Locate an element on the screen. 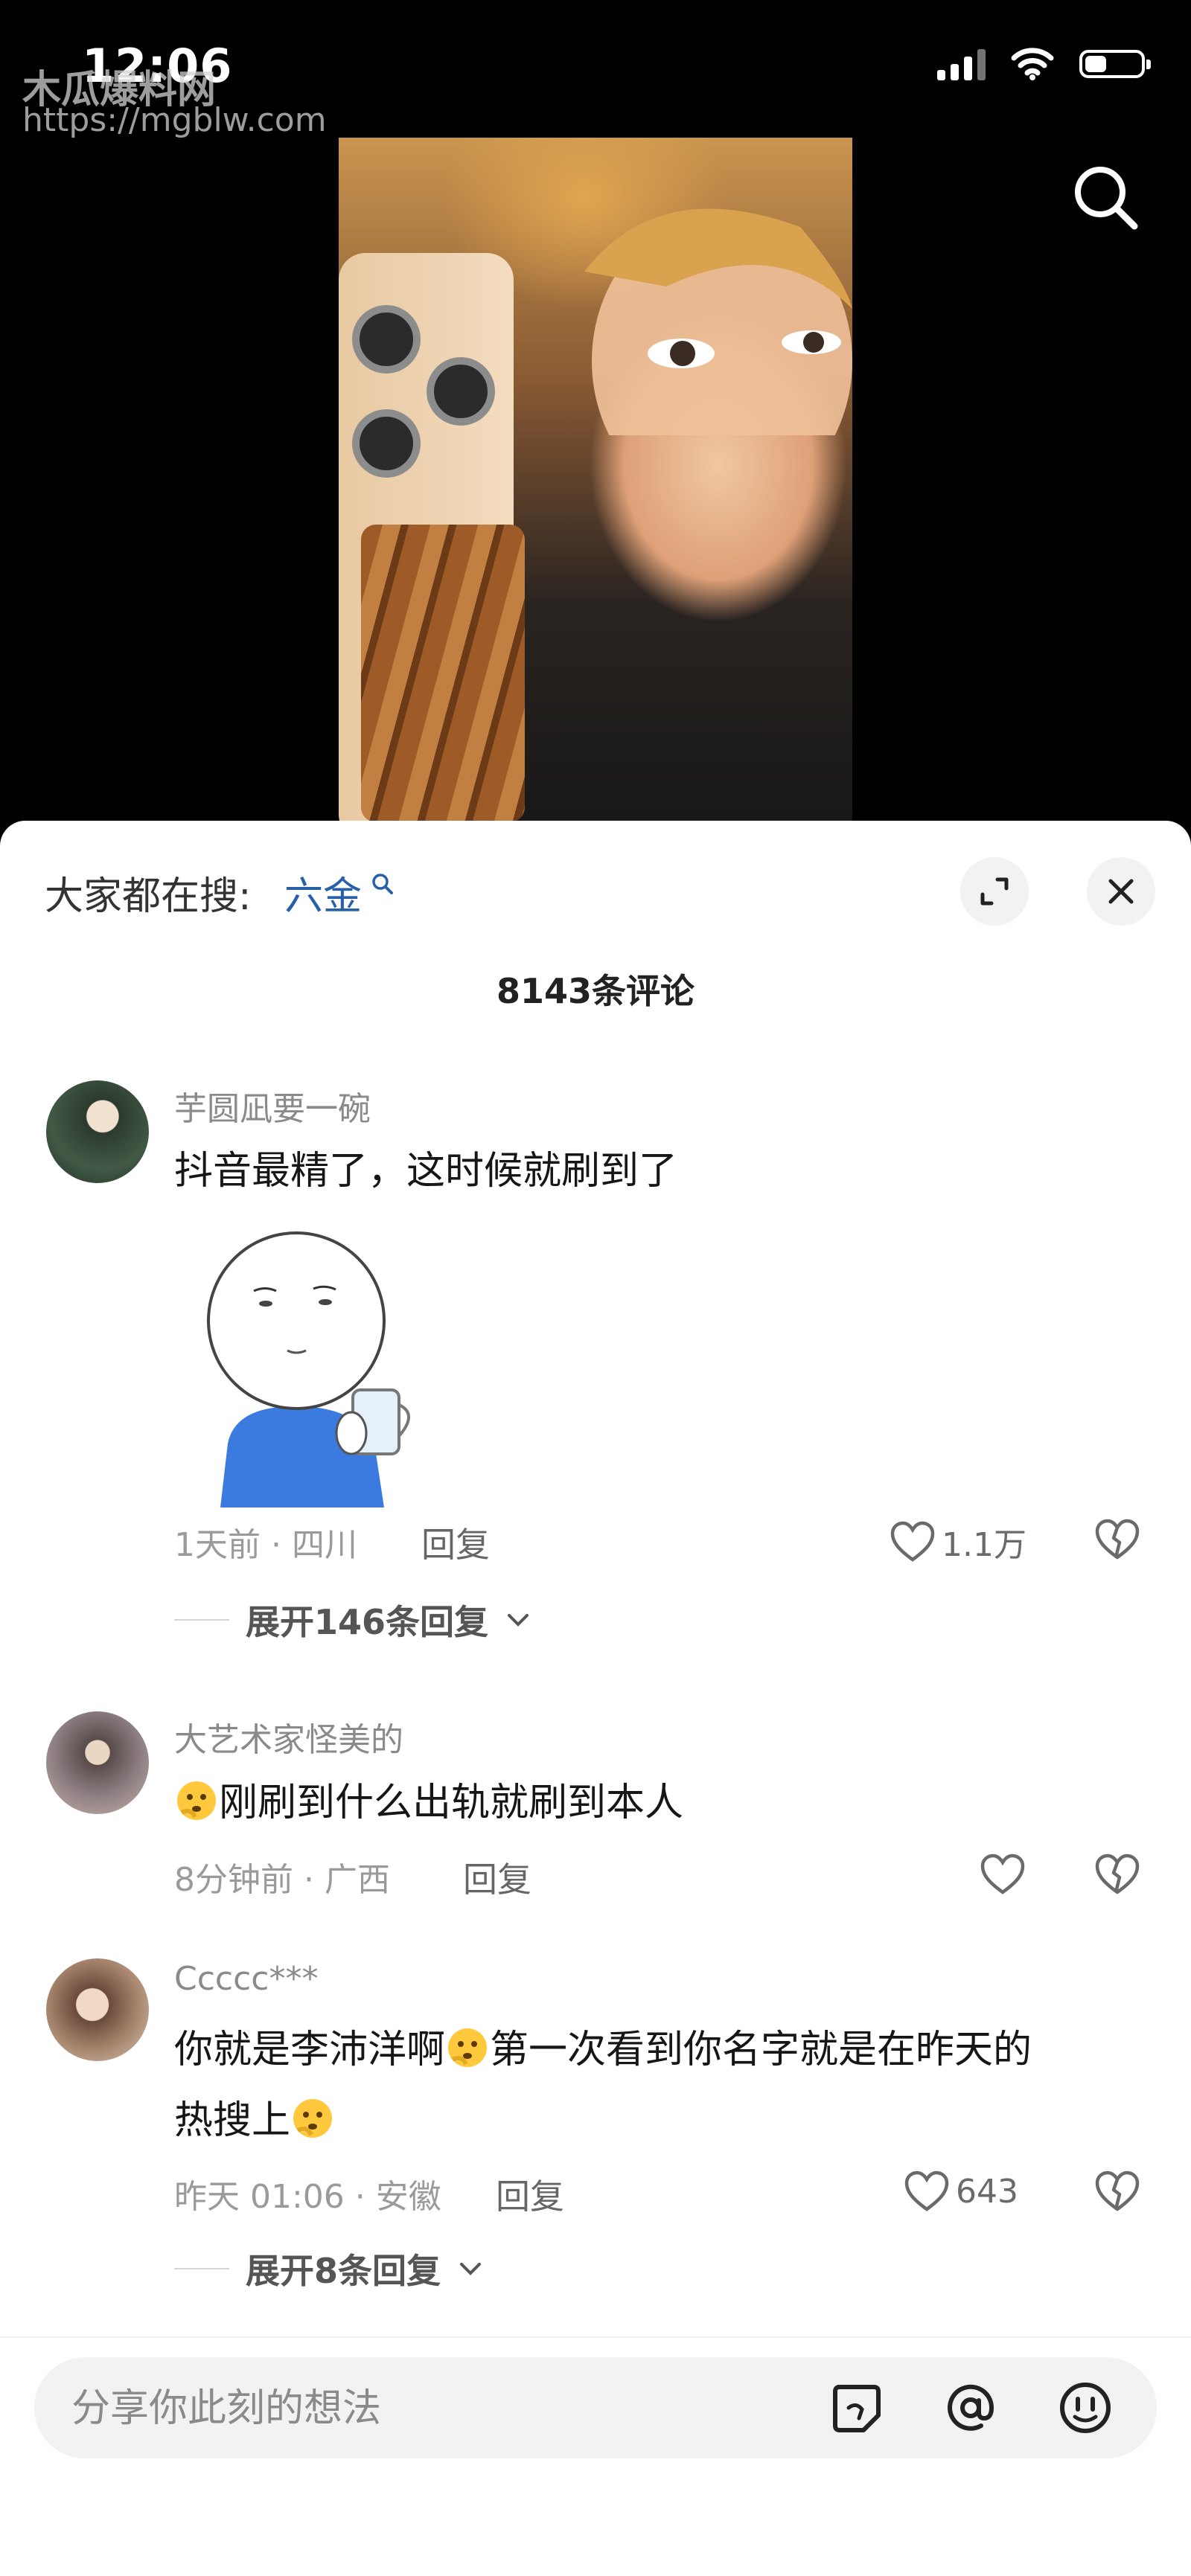  sticker-button is located at coordinates (856, 2408).